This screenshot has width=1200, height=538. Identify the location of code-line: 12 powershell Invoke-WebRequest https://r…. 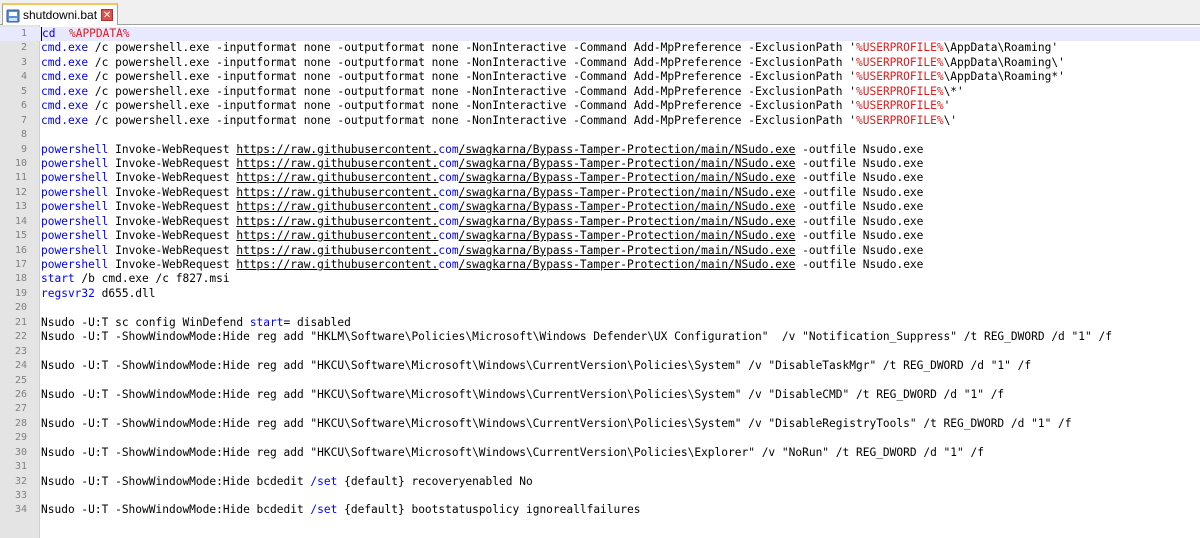
(600, 193).